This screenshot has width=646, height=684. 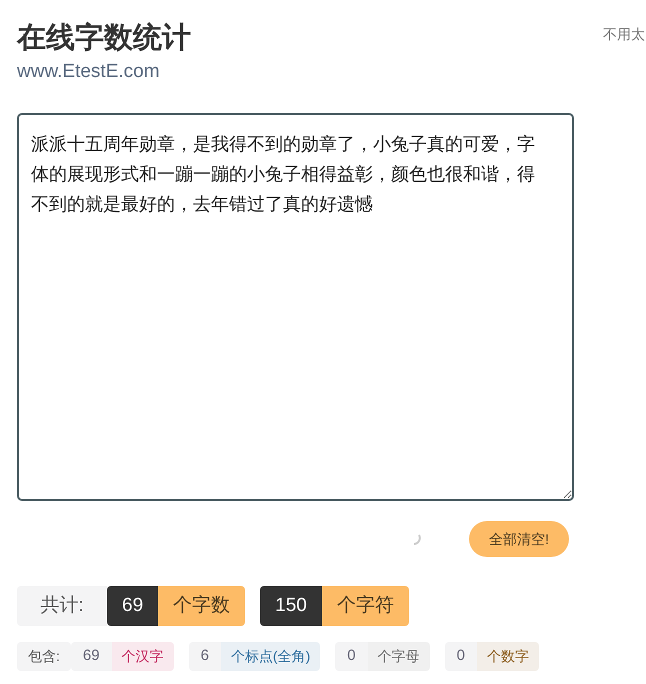 I want to click on side-note: 不用太, so click(x=624, y=34).